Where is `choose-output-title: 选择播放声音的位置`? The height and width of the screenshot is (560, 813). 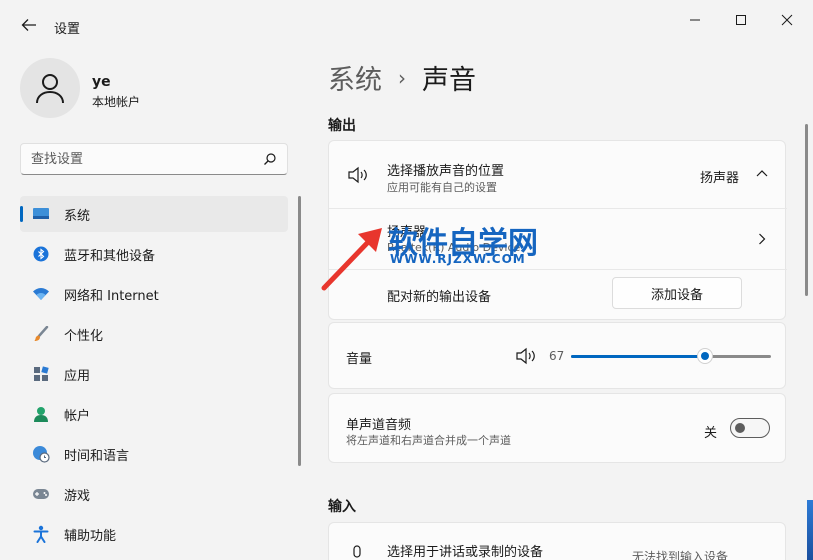 choose-output-title: 选择播放声音的位置 is located at coordinates (446, 171).